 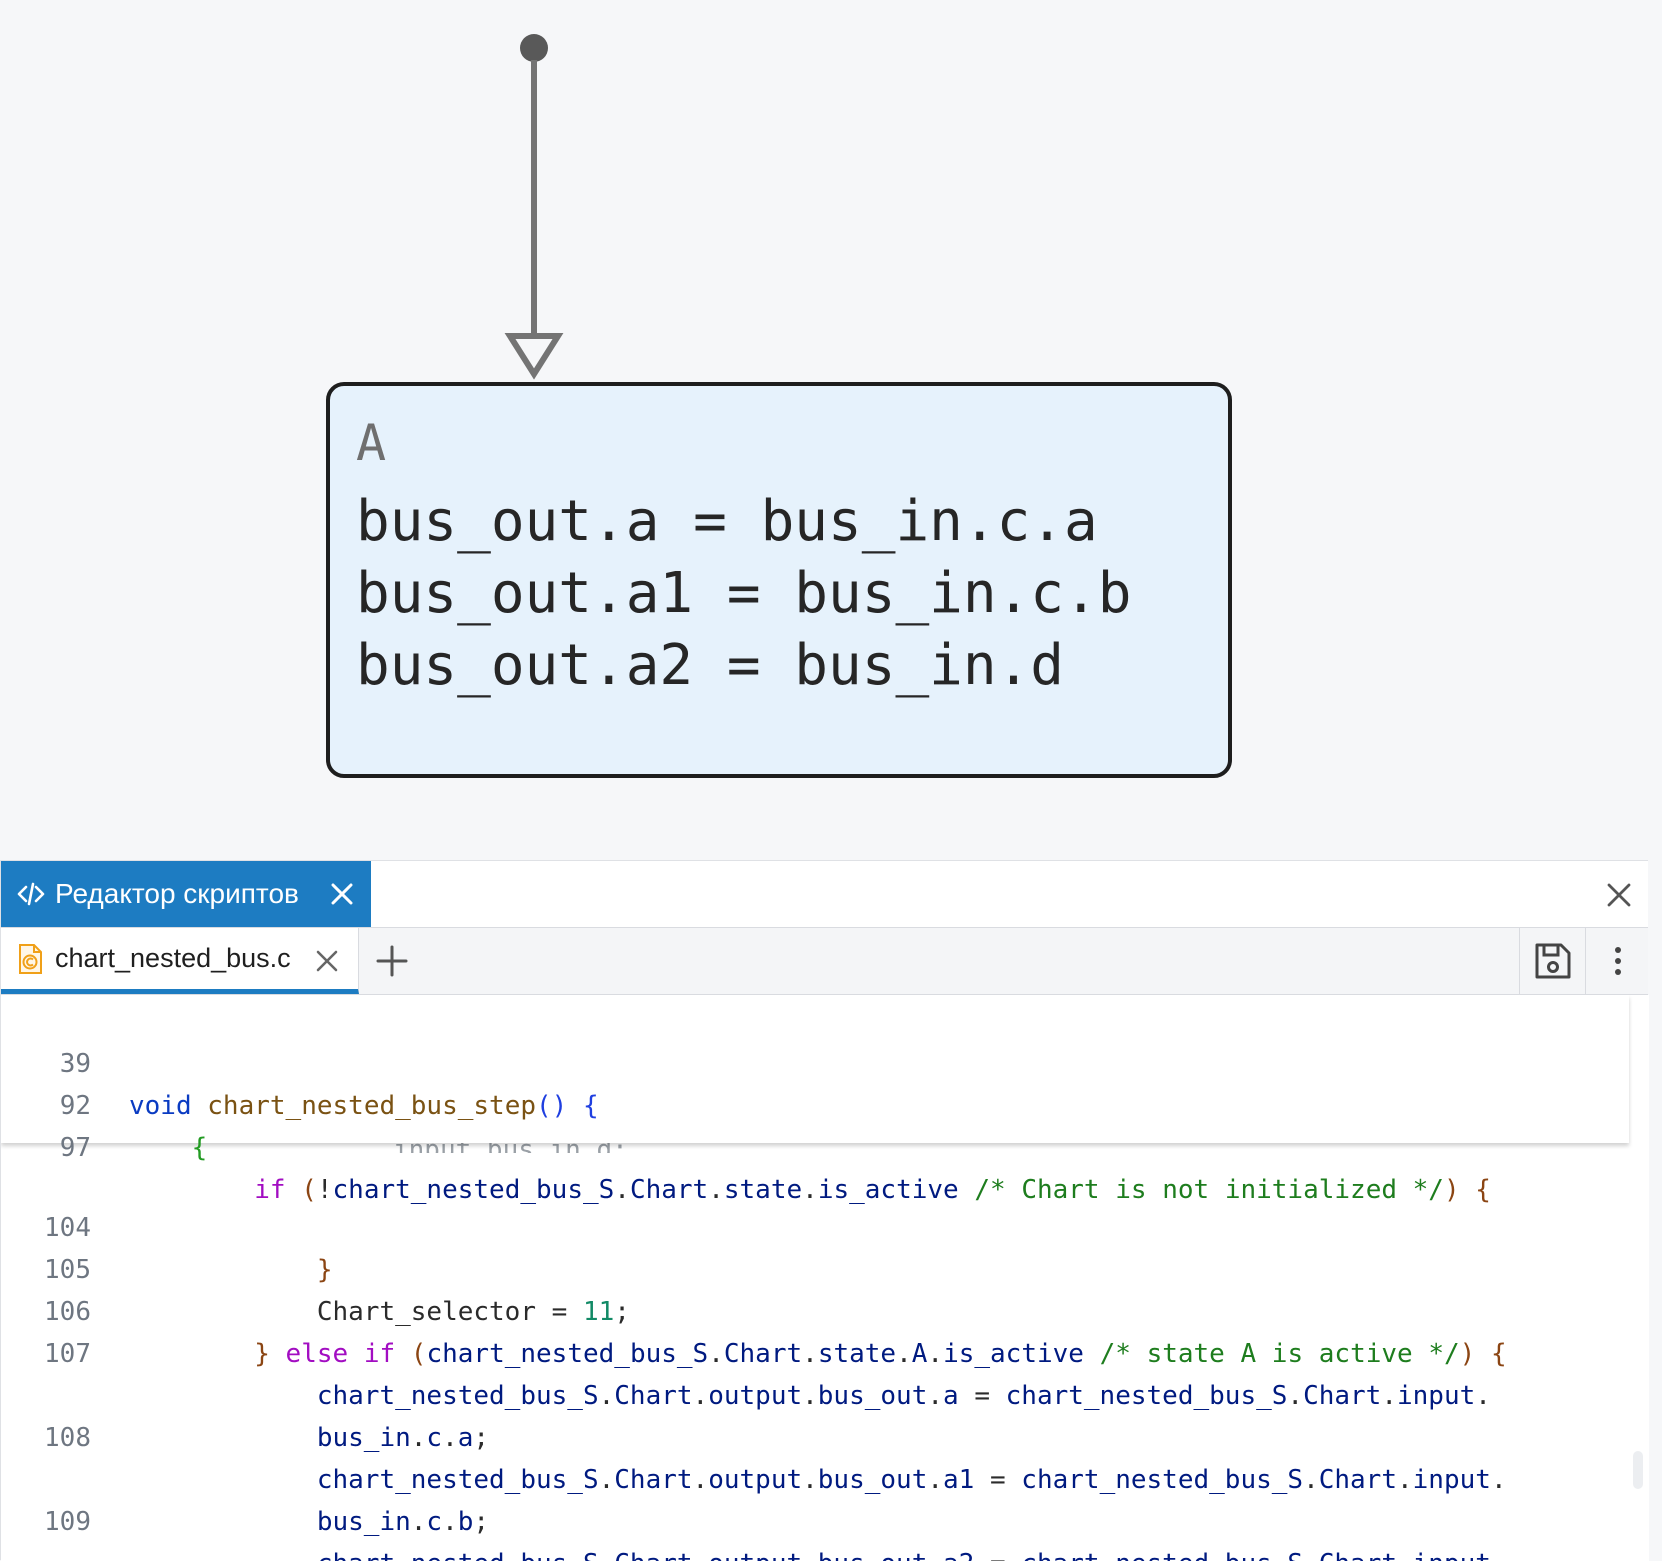 I want to click on plus-icon, so click(x=392, y=961).